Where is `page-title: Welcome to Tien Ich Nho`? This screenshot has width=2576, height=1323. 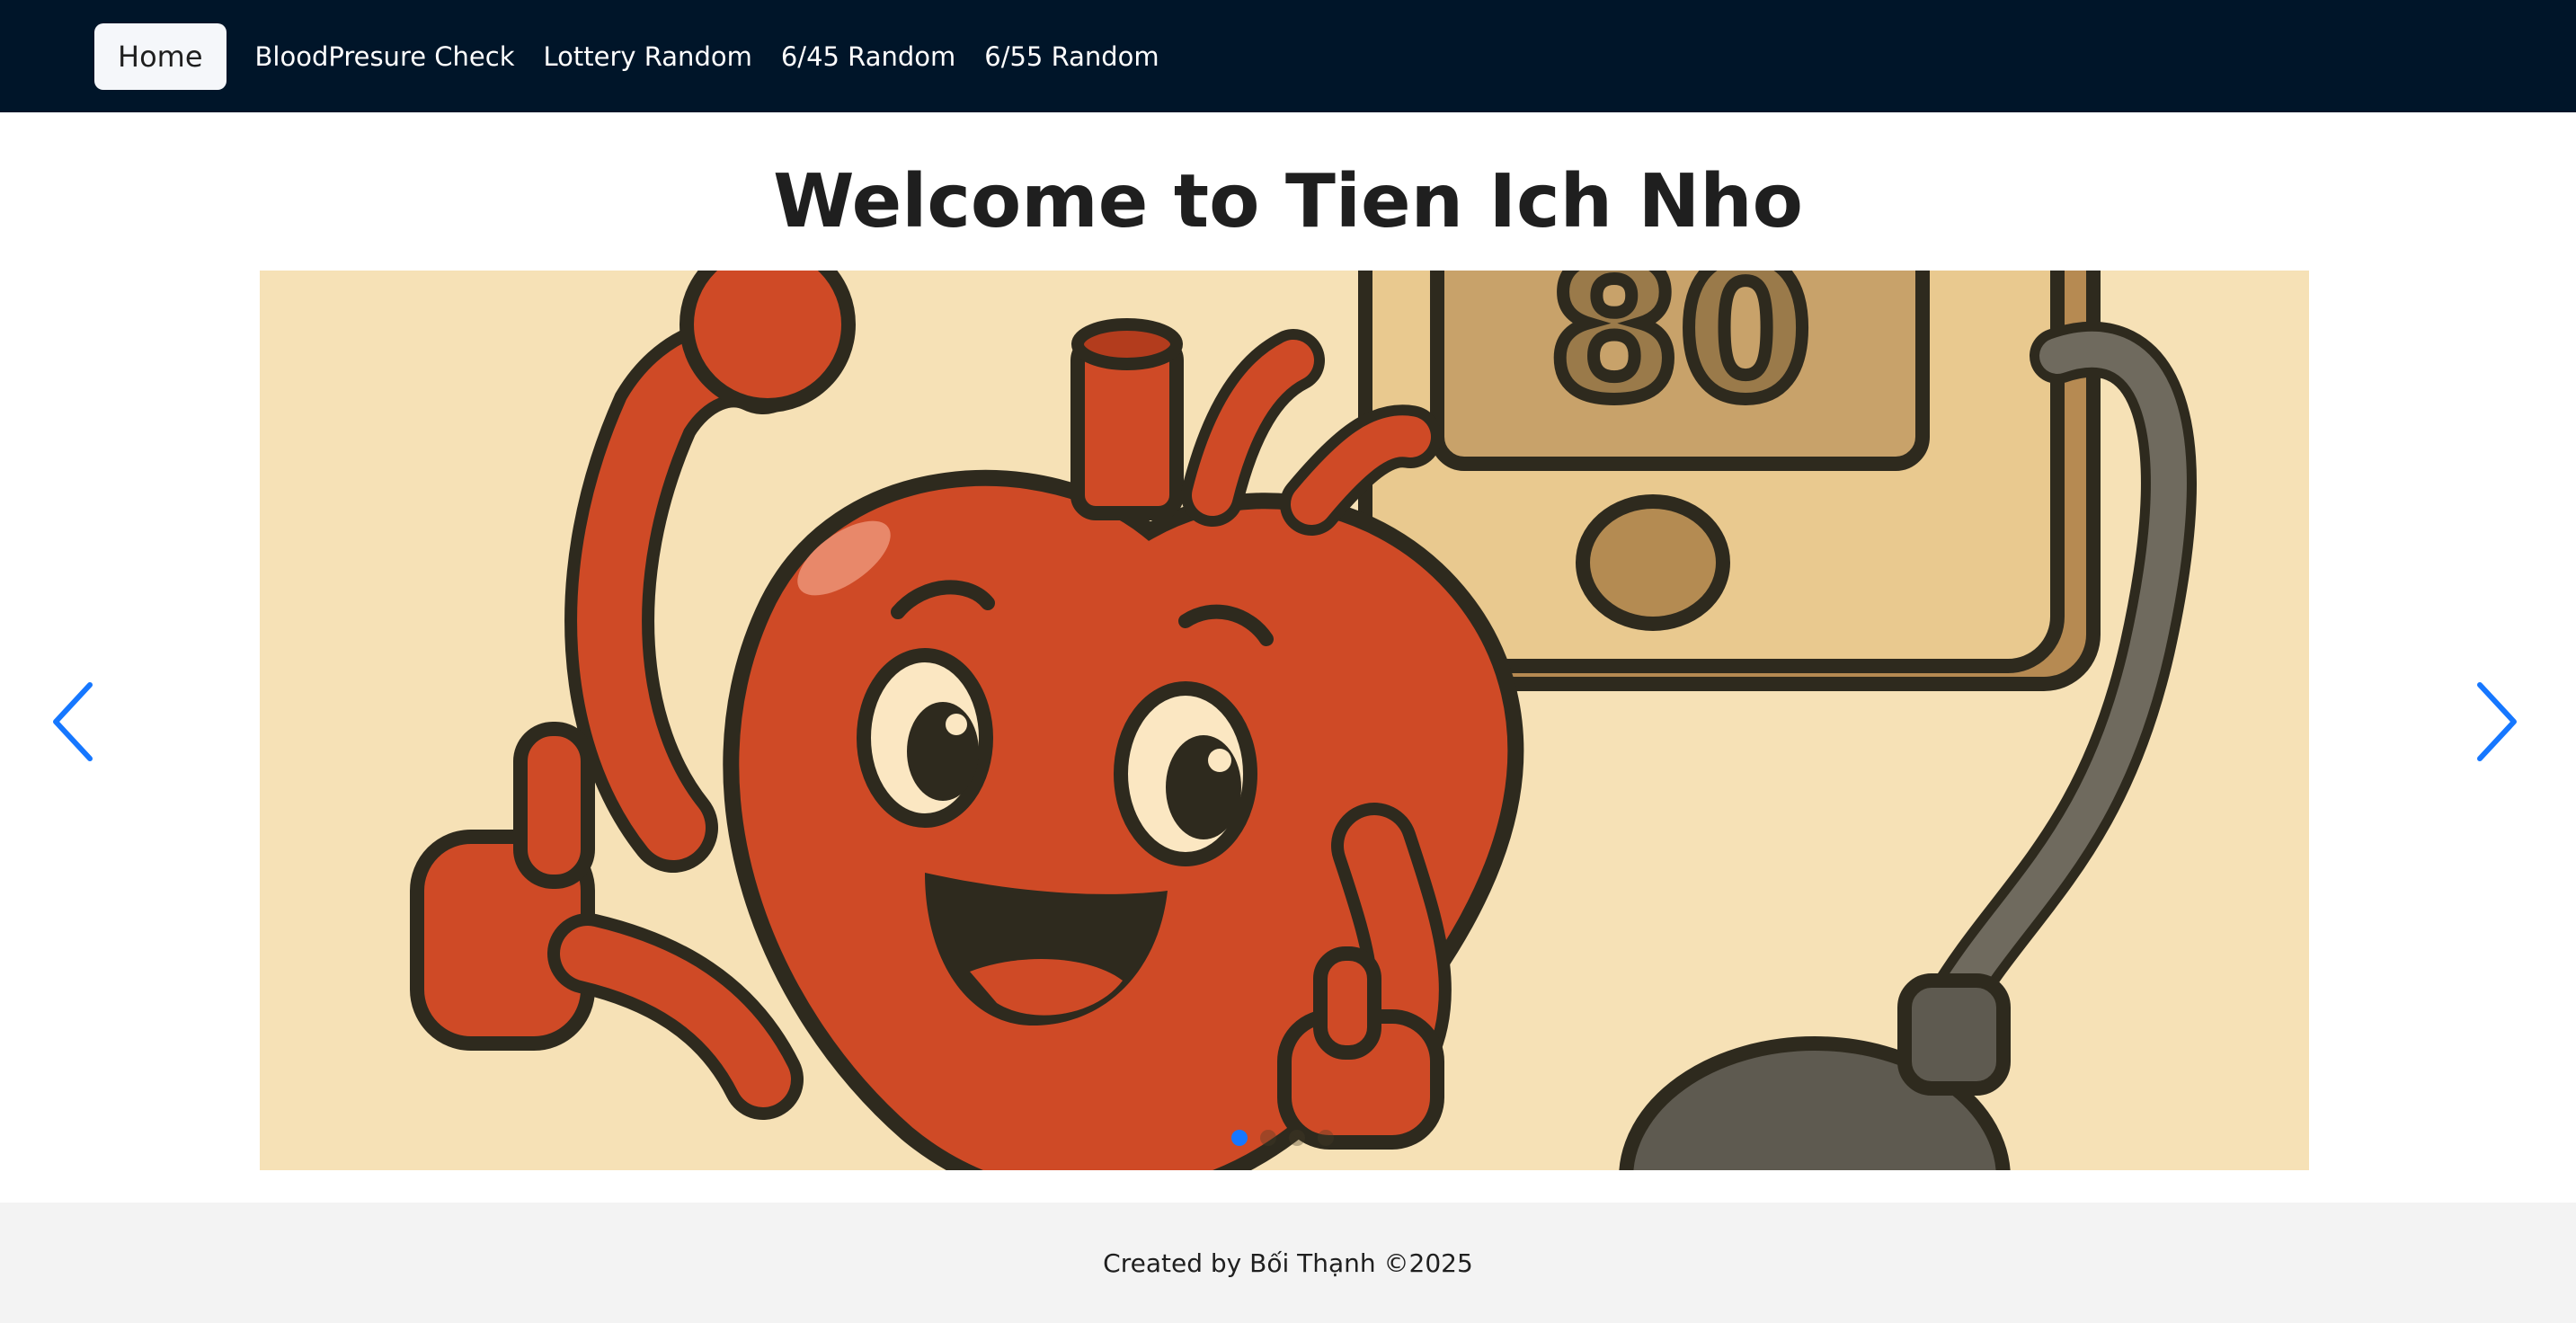
page-title: Welcome to Tien Ich Nho is located at coordinates (1288, 201).